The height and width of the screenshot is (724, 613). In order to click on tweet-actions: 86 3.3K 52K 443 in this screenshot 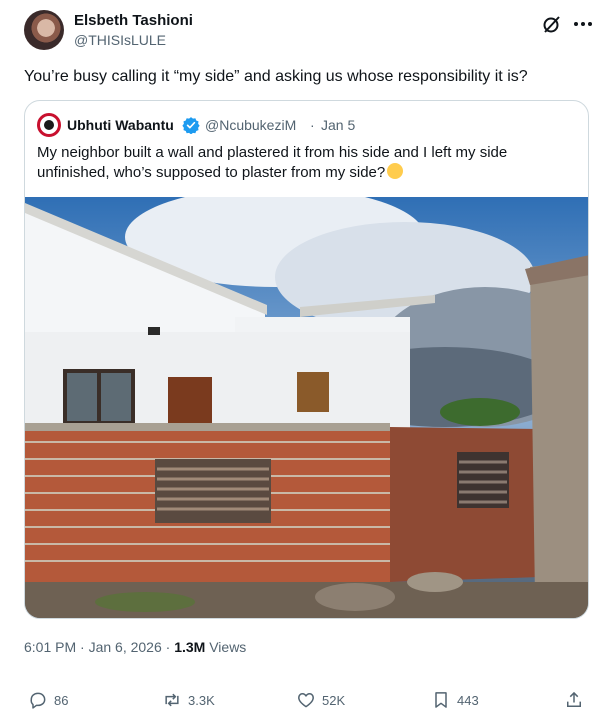, I will do `click(306, 700)`.